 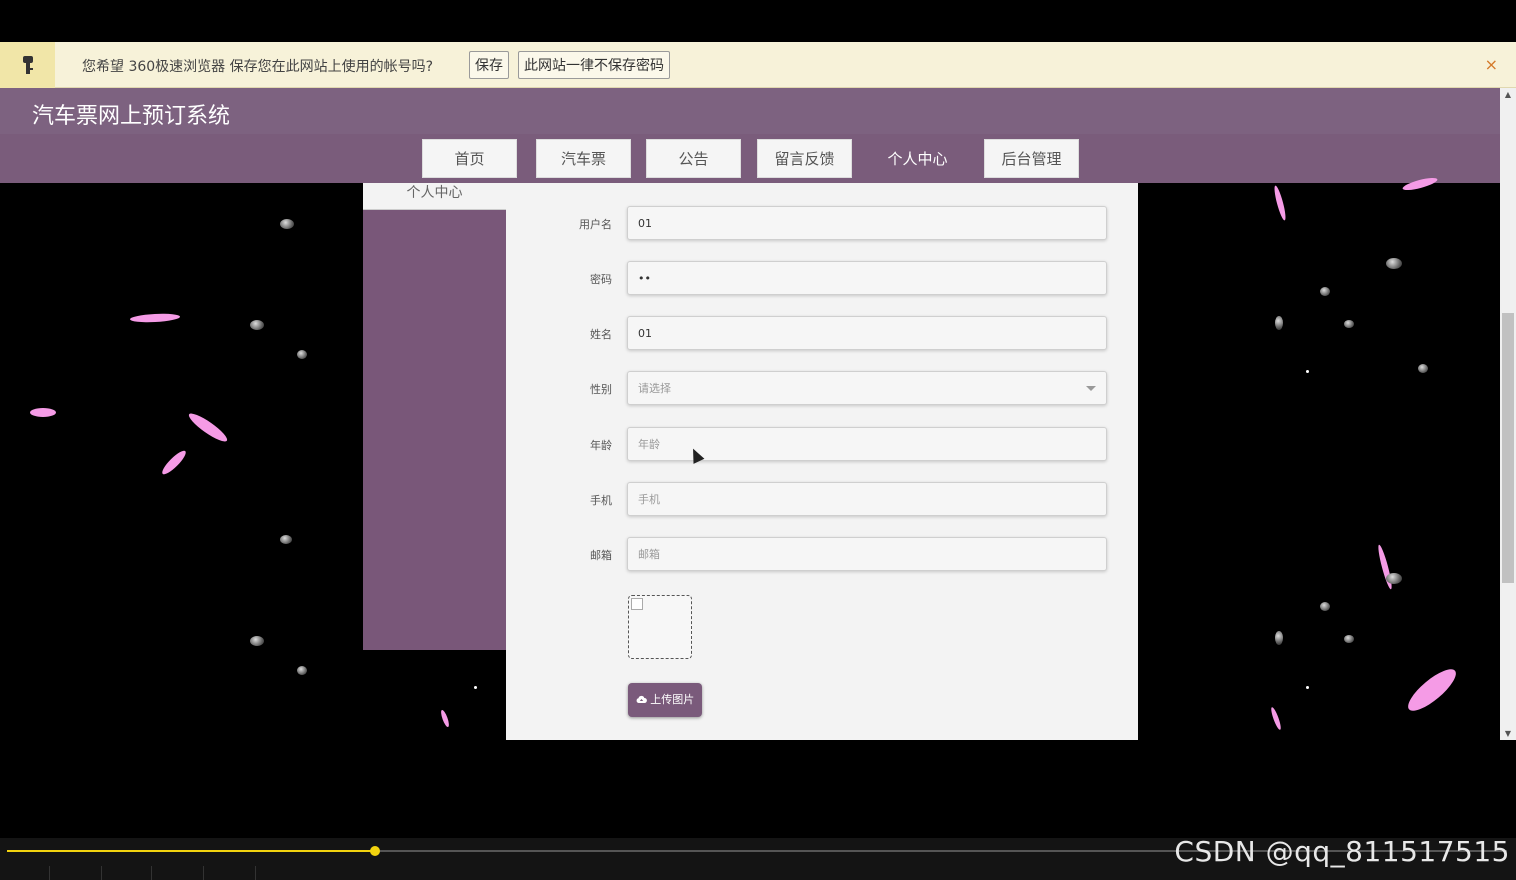 I want to click on chevron-down-icon, so click(x=1091, y=388).